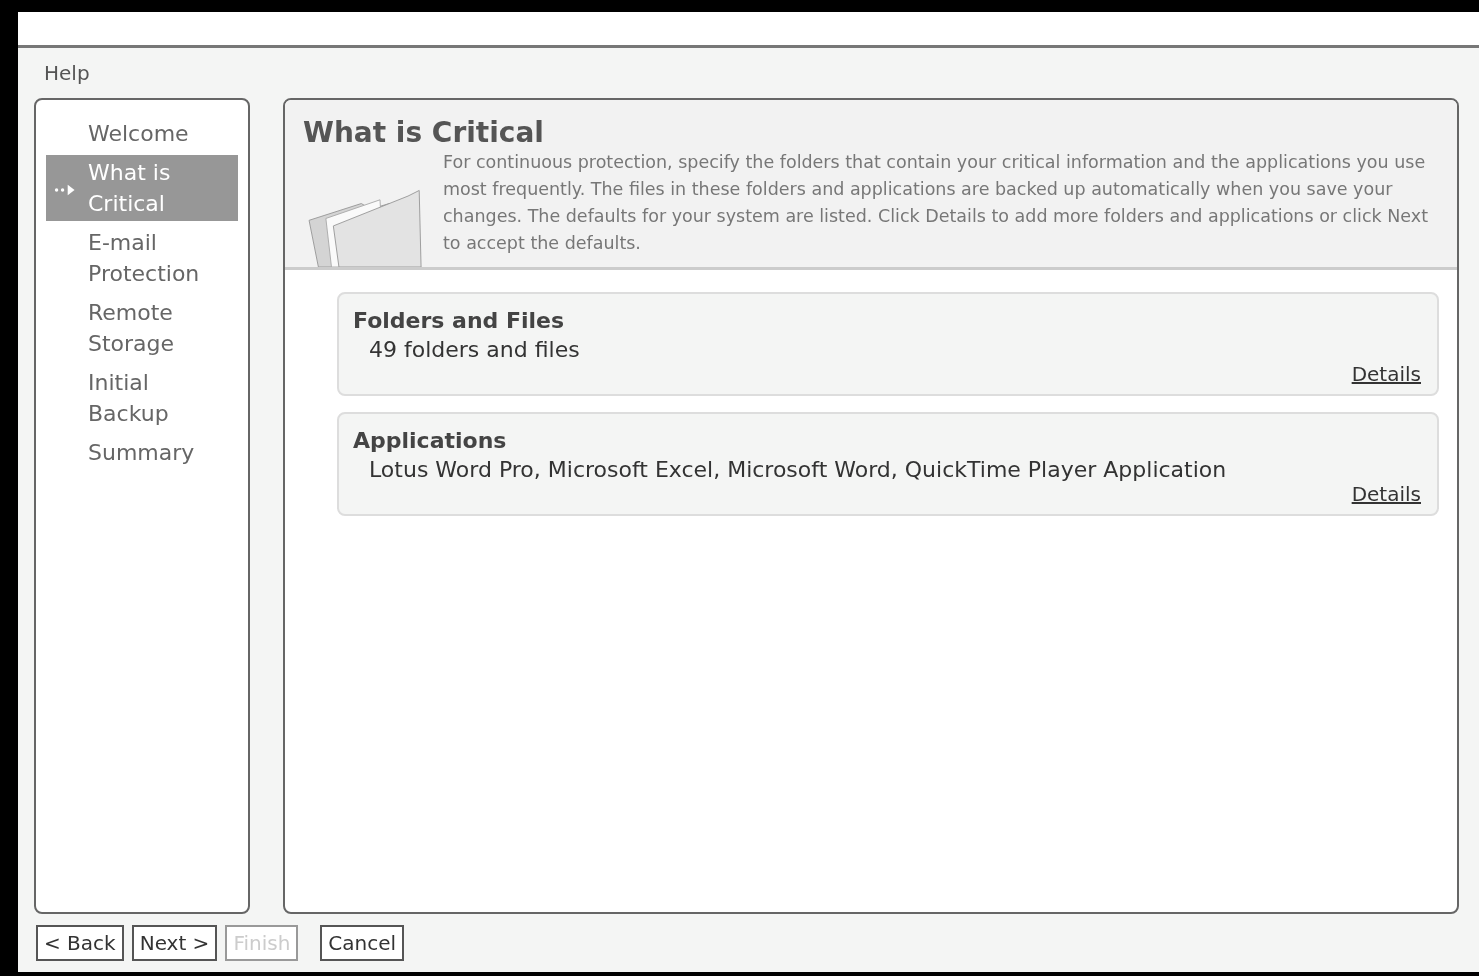 The height and width of the screenshot is (976, 1479). Describe the element at coordinates (474, 349) in the screenshot. I see `section-summary: 49 folders and files` at that location.